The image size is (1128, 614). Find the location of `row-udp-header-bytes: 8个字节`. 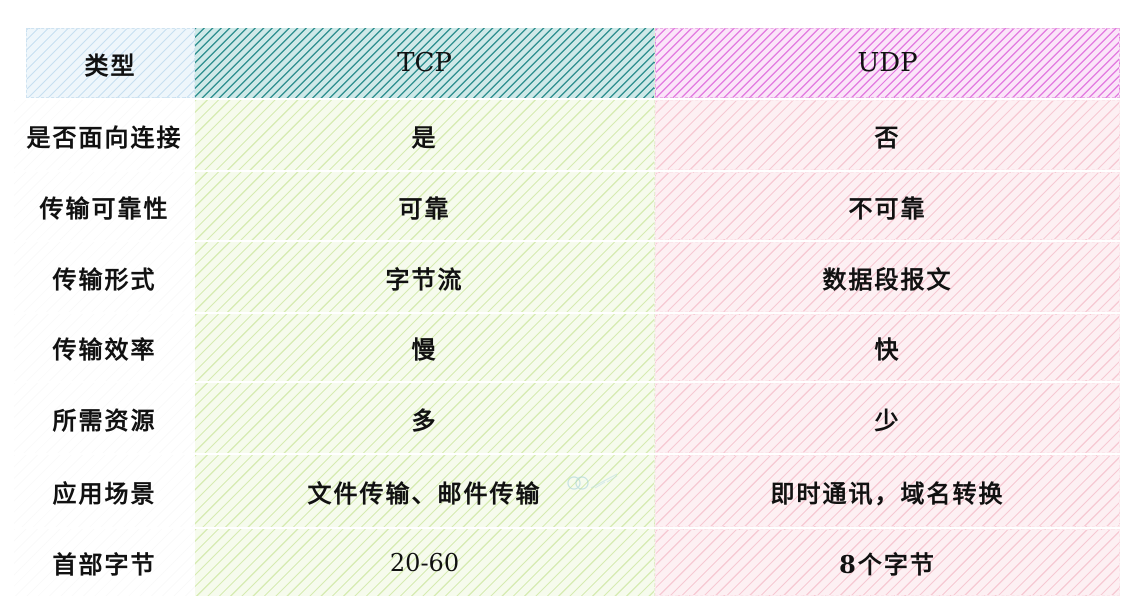

row-udp-header-bytes: 8个字节 is located at coordinates (887, 562).